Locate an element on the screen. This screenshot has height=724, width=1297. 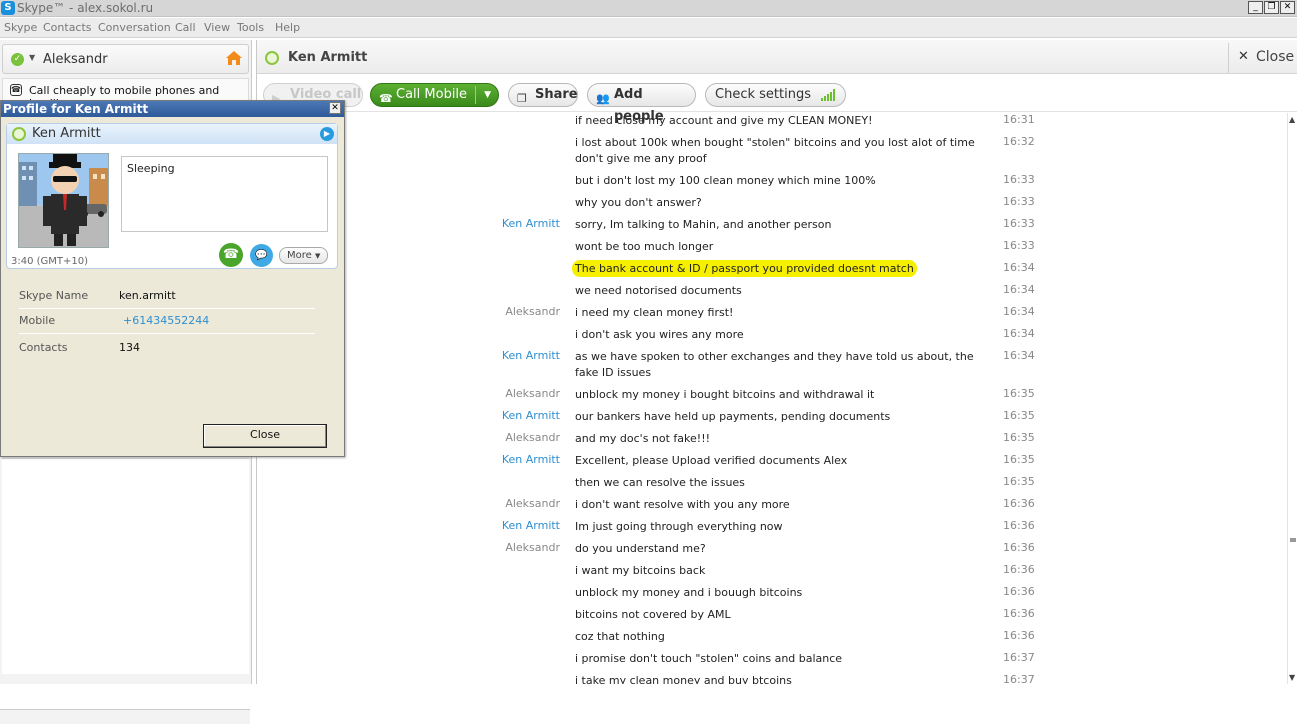
menu-conversation: Conversation is located at coordinates (134, 27).